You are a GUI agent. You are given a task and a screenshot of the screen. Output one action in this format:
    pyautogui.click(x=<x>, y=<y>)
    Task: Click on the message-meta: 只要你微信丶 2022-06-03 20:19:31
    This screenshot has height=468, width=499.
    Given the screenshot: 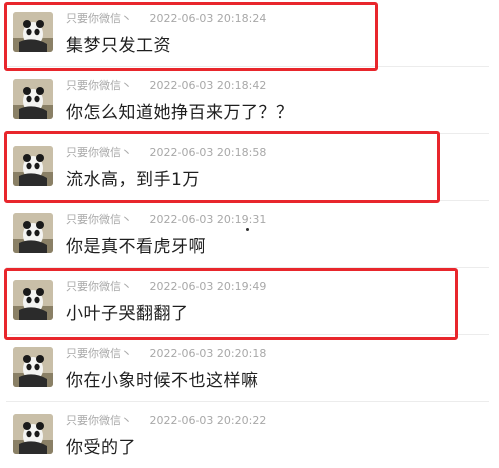 What is the action you would take?
    pyautogui.click(x=166, y=219)
    